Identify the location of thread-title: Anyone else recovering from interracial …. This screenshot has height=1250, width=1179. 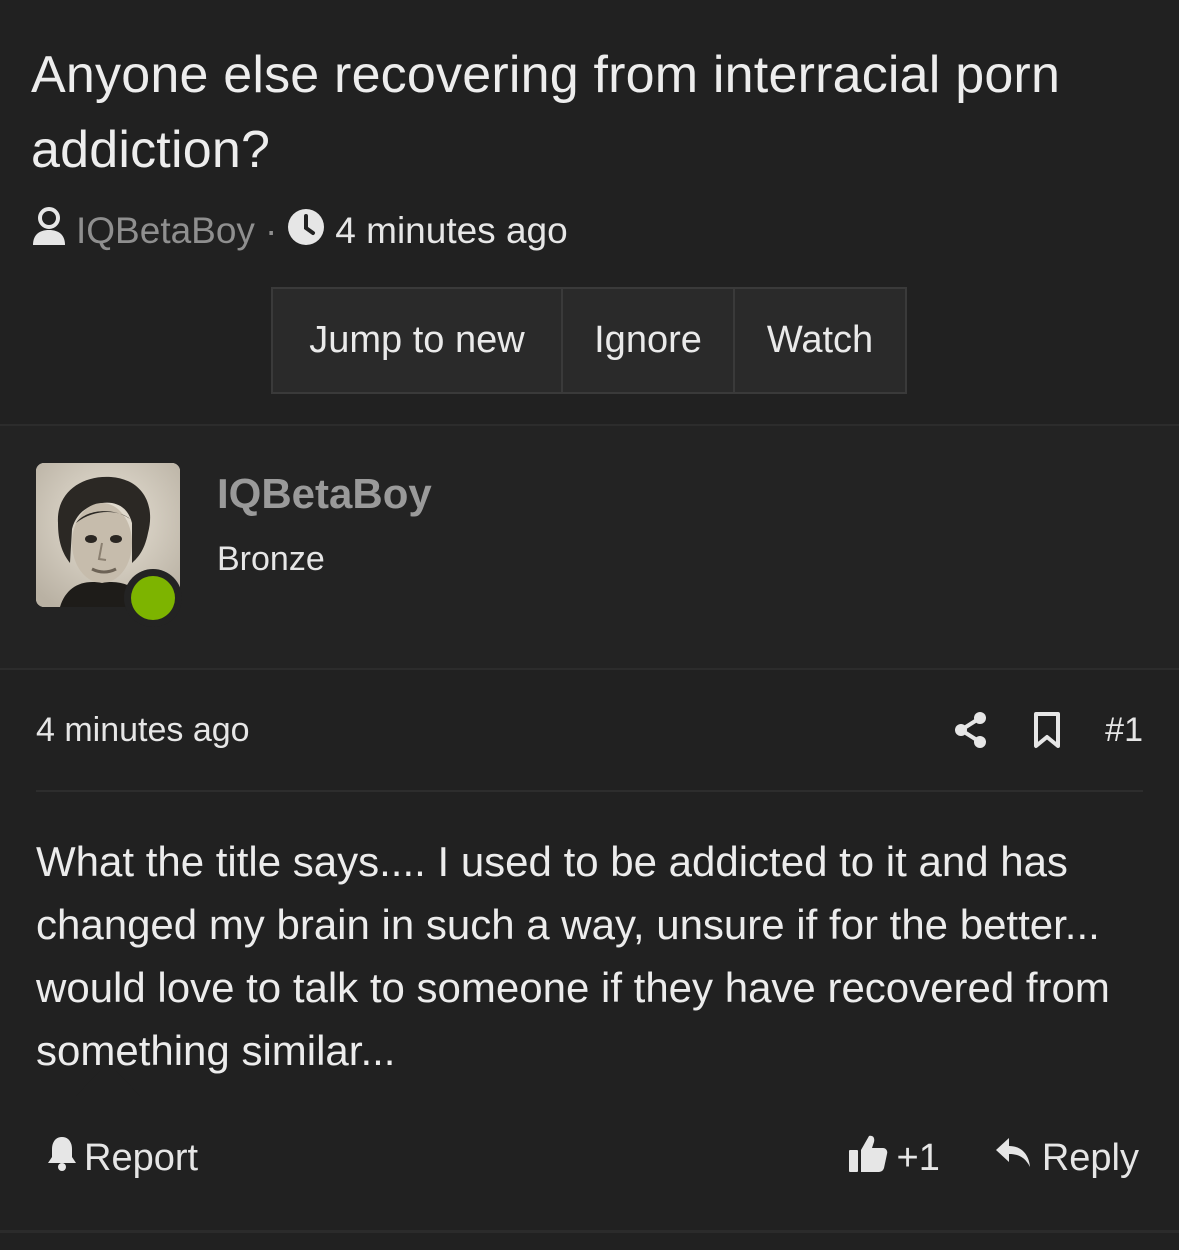
(546, 112).